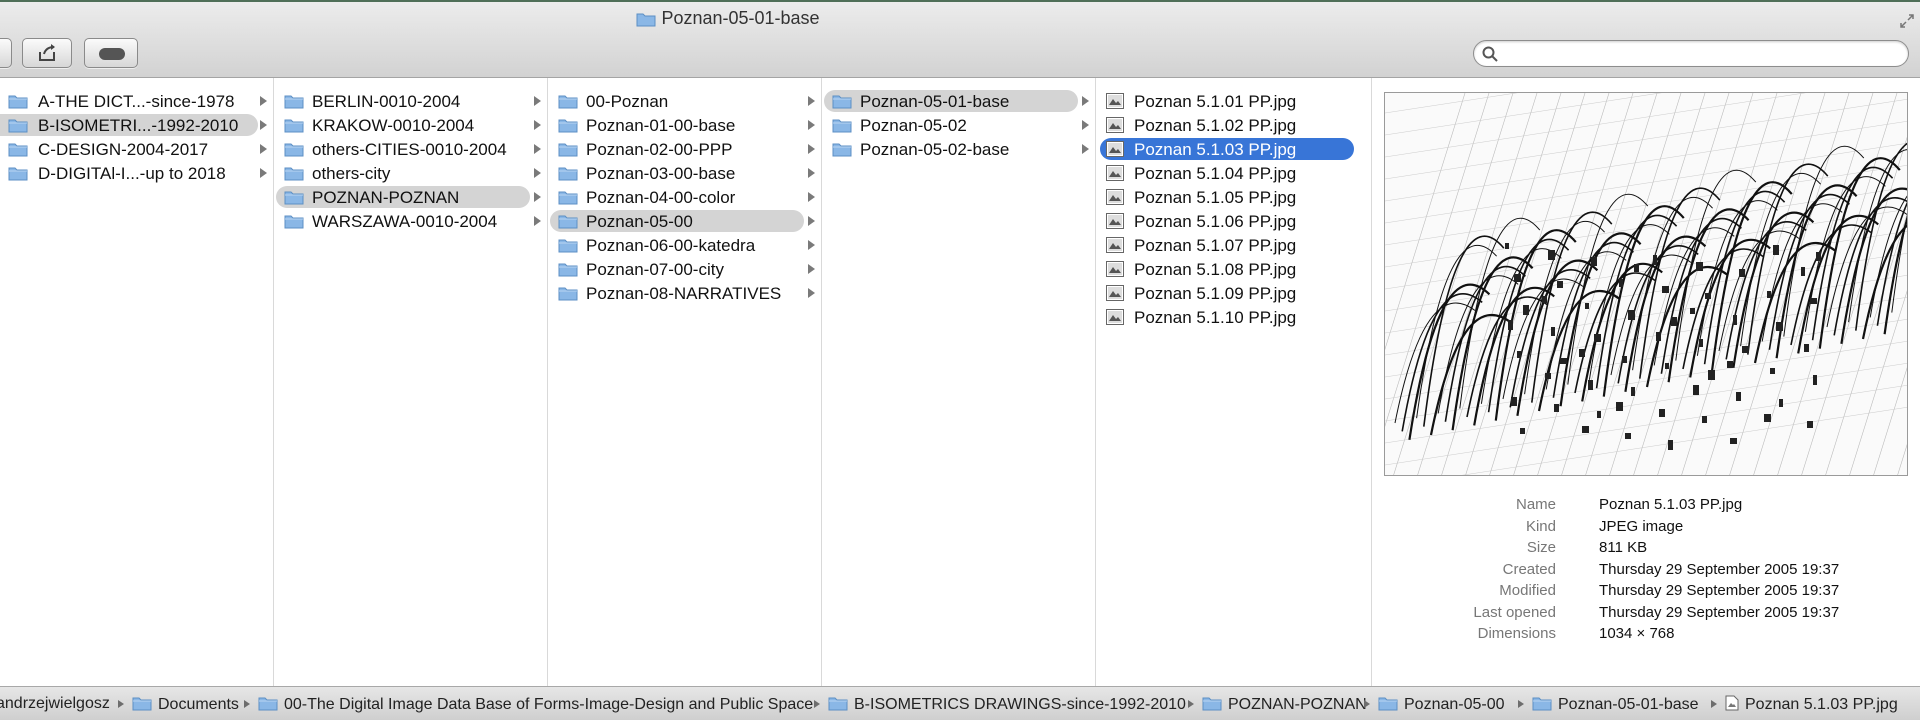 The height and width of the screenshot is (720, 1920). What do you see at coordinates (1907, 23) in the screenshot?
I see `fullscreen-icon` at bounding box center [1907, 23].